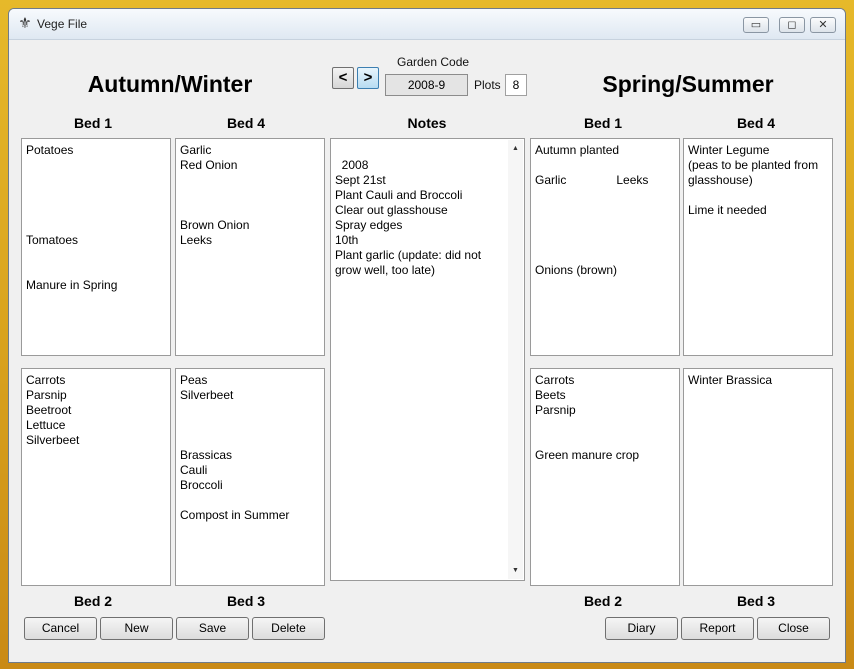 The height and width of the screenshot is (669, 854). Describe the element at coordinates (515, 148) in the screenshot. I see `scroll-up-icon: ▲` at that location.